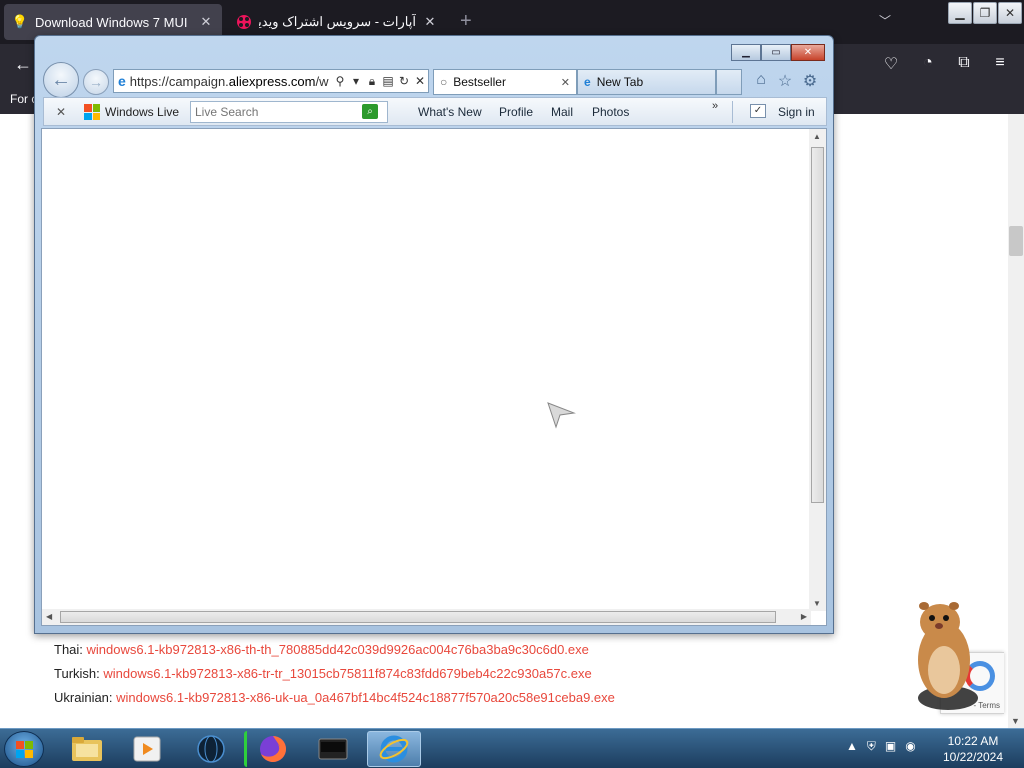  Describe the element at coordinates (450, 112) in the screenshot. I see `link-whats-new: What's New` at that location.